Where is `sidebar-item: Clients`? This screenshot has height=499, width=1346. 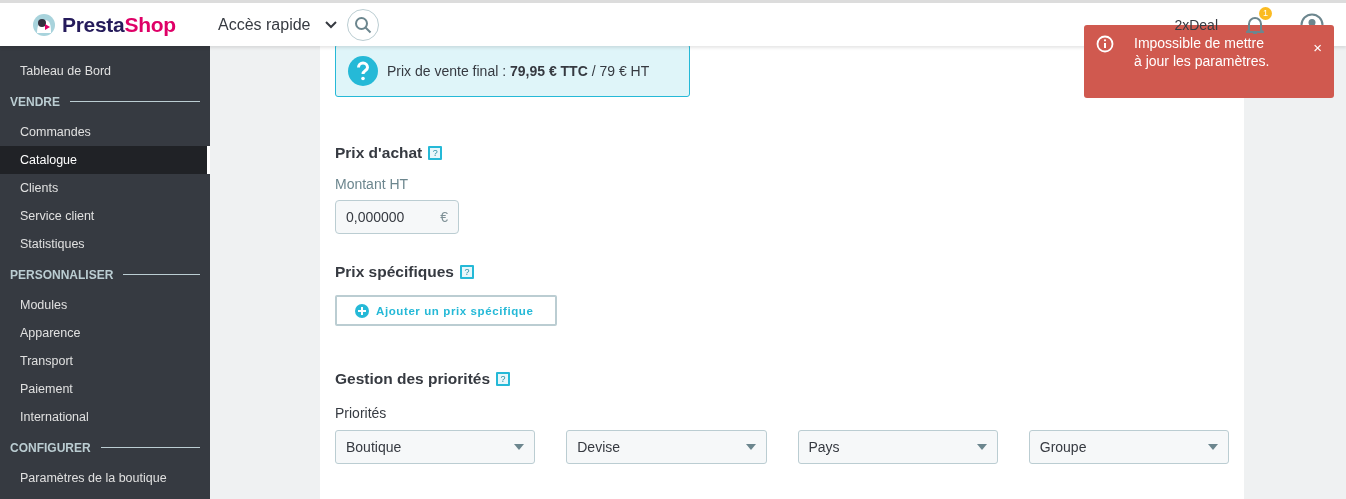 sidebar-item: Clients is located at coordinates (105, 188).